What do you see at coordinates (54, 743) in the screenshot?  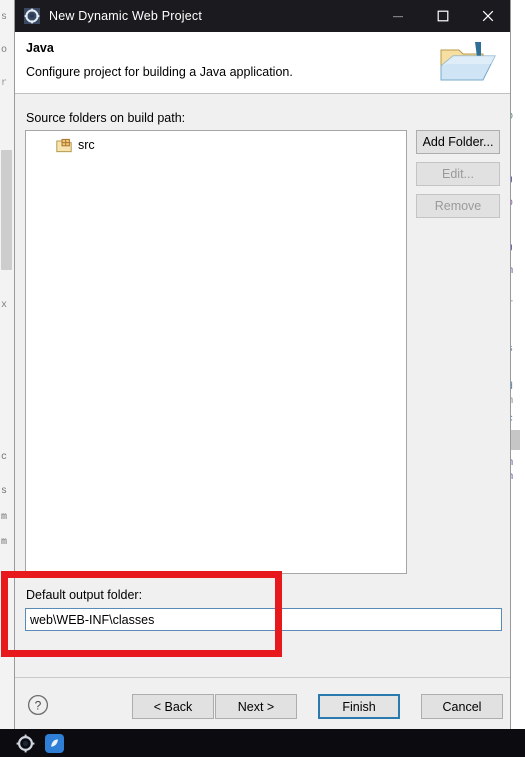 I see `app-blue-icon` at bounding box center [54, 743].